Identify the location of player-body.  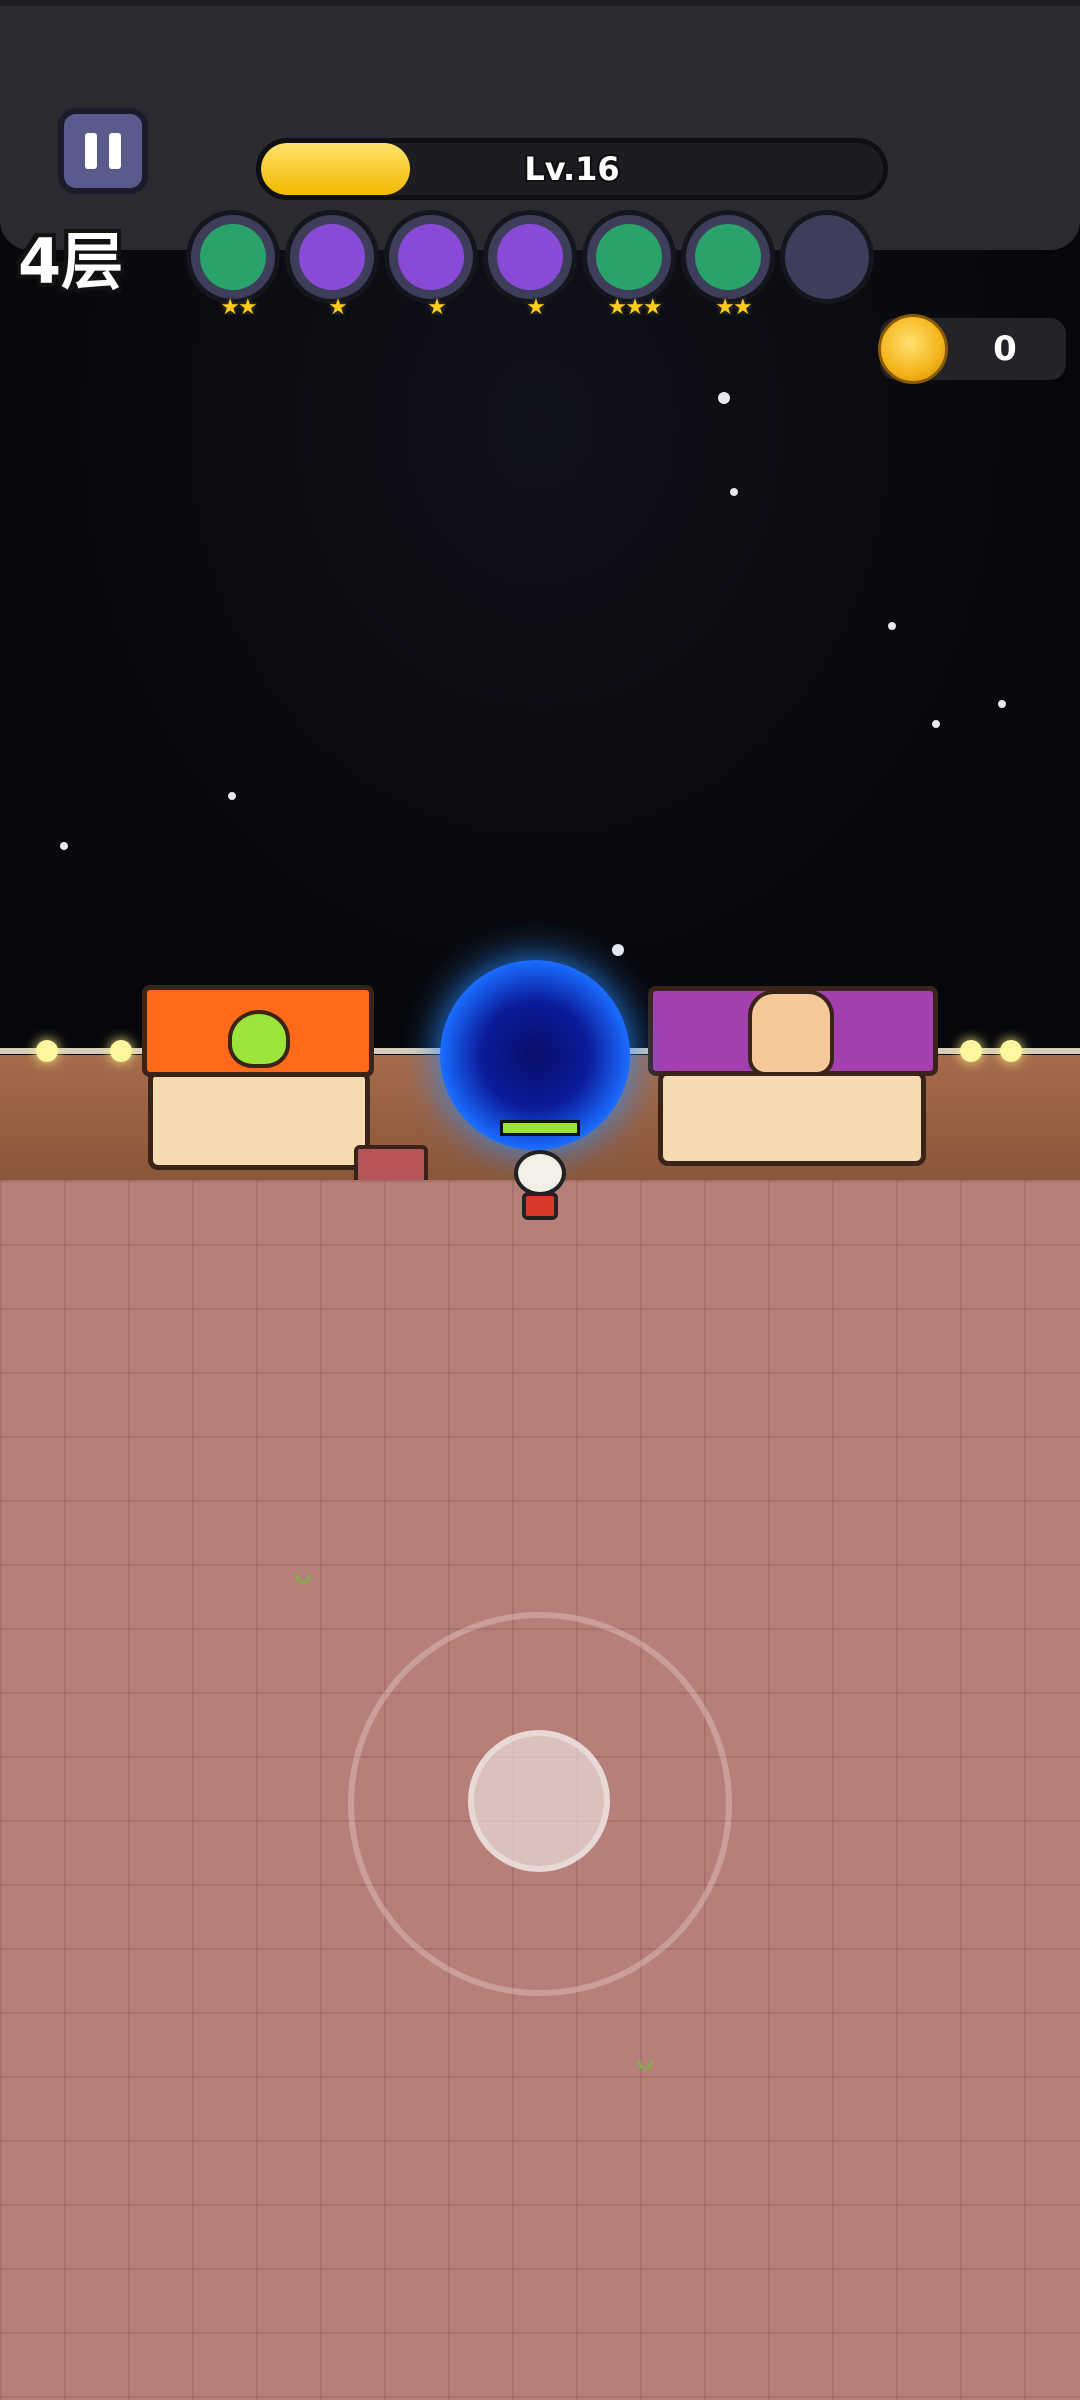
(540, 1206).